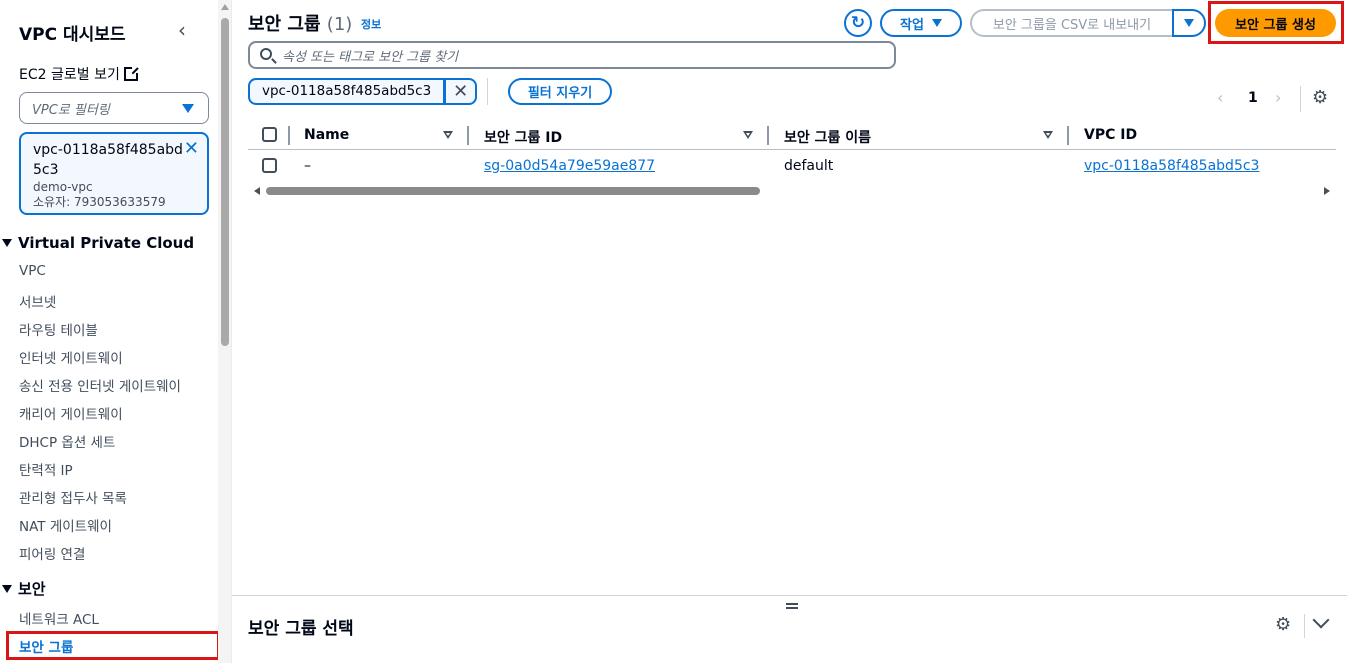 This screenshot has height=663, width=1347. I want to click on previous-page-icon: ‹, so click(1220, 97).